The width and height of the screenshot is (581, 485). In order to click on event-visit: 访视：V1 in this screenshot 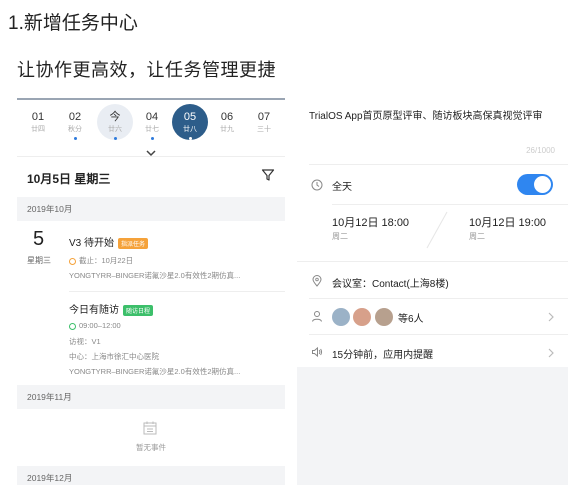, I will do `click(85, 341)`.